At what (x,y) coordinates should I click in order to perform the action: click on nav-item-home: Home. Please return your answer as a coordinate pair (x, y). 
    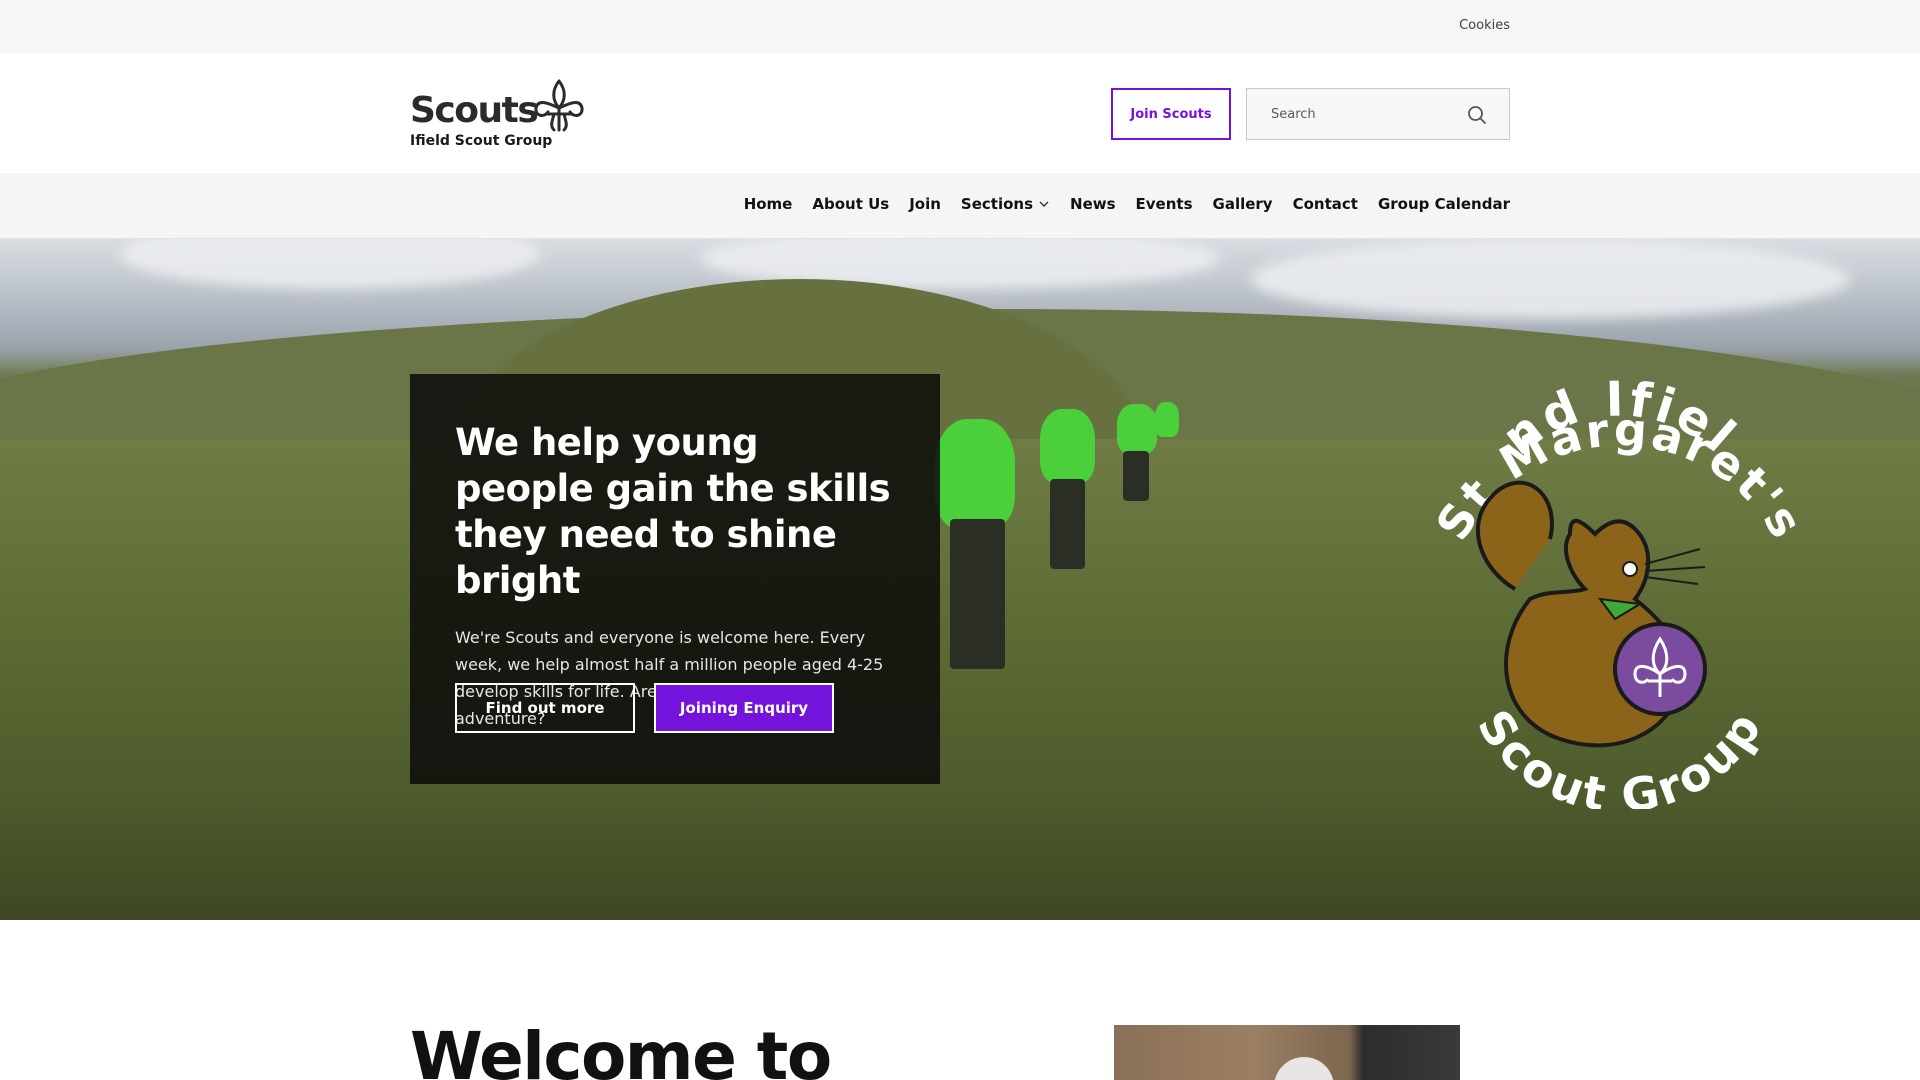
    Looking at the image, I should click on (768, 204).